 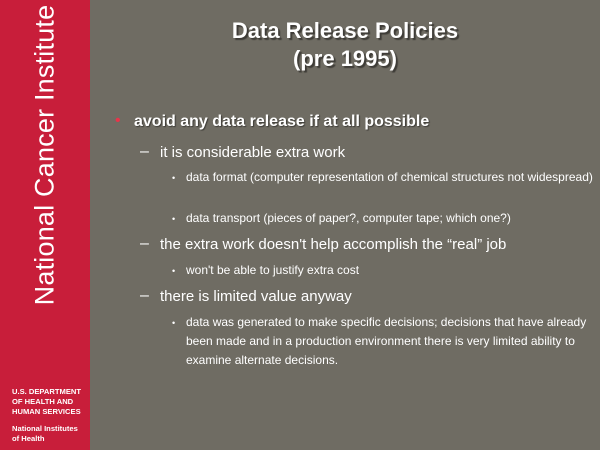 What do you see at coordinates (256, 296) in the screenshot?
I see `sub-bullet-3: there is limited value anyway` at bounding box center [256, 296].